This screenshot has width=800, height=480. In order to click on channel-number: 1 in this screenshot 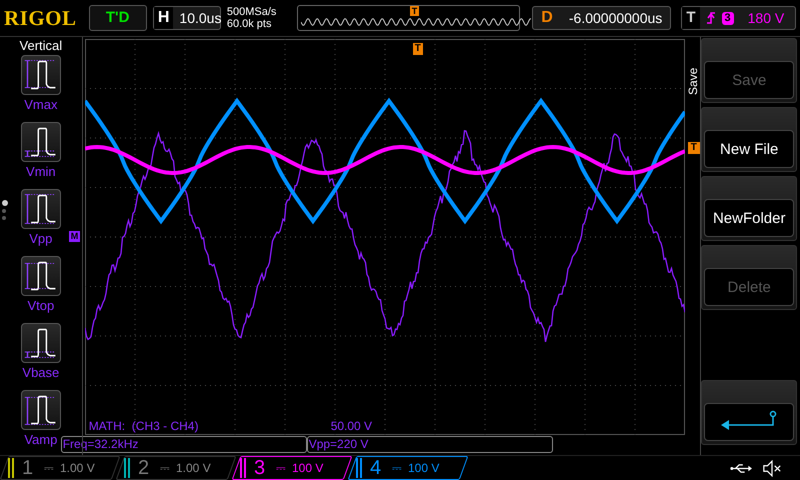, I will do `click(28, 468)`.